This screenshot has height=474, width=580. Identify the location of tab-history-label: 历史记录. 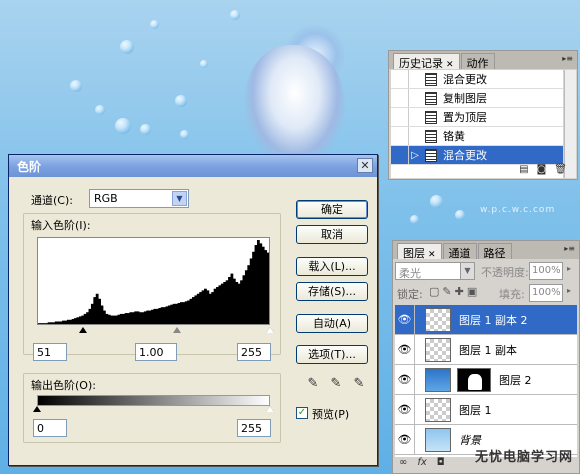
(421, 63).